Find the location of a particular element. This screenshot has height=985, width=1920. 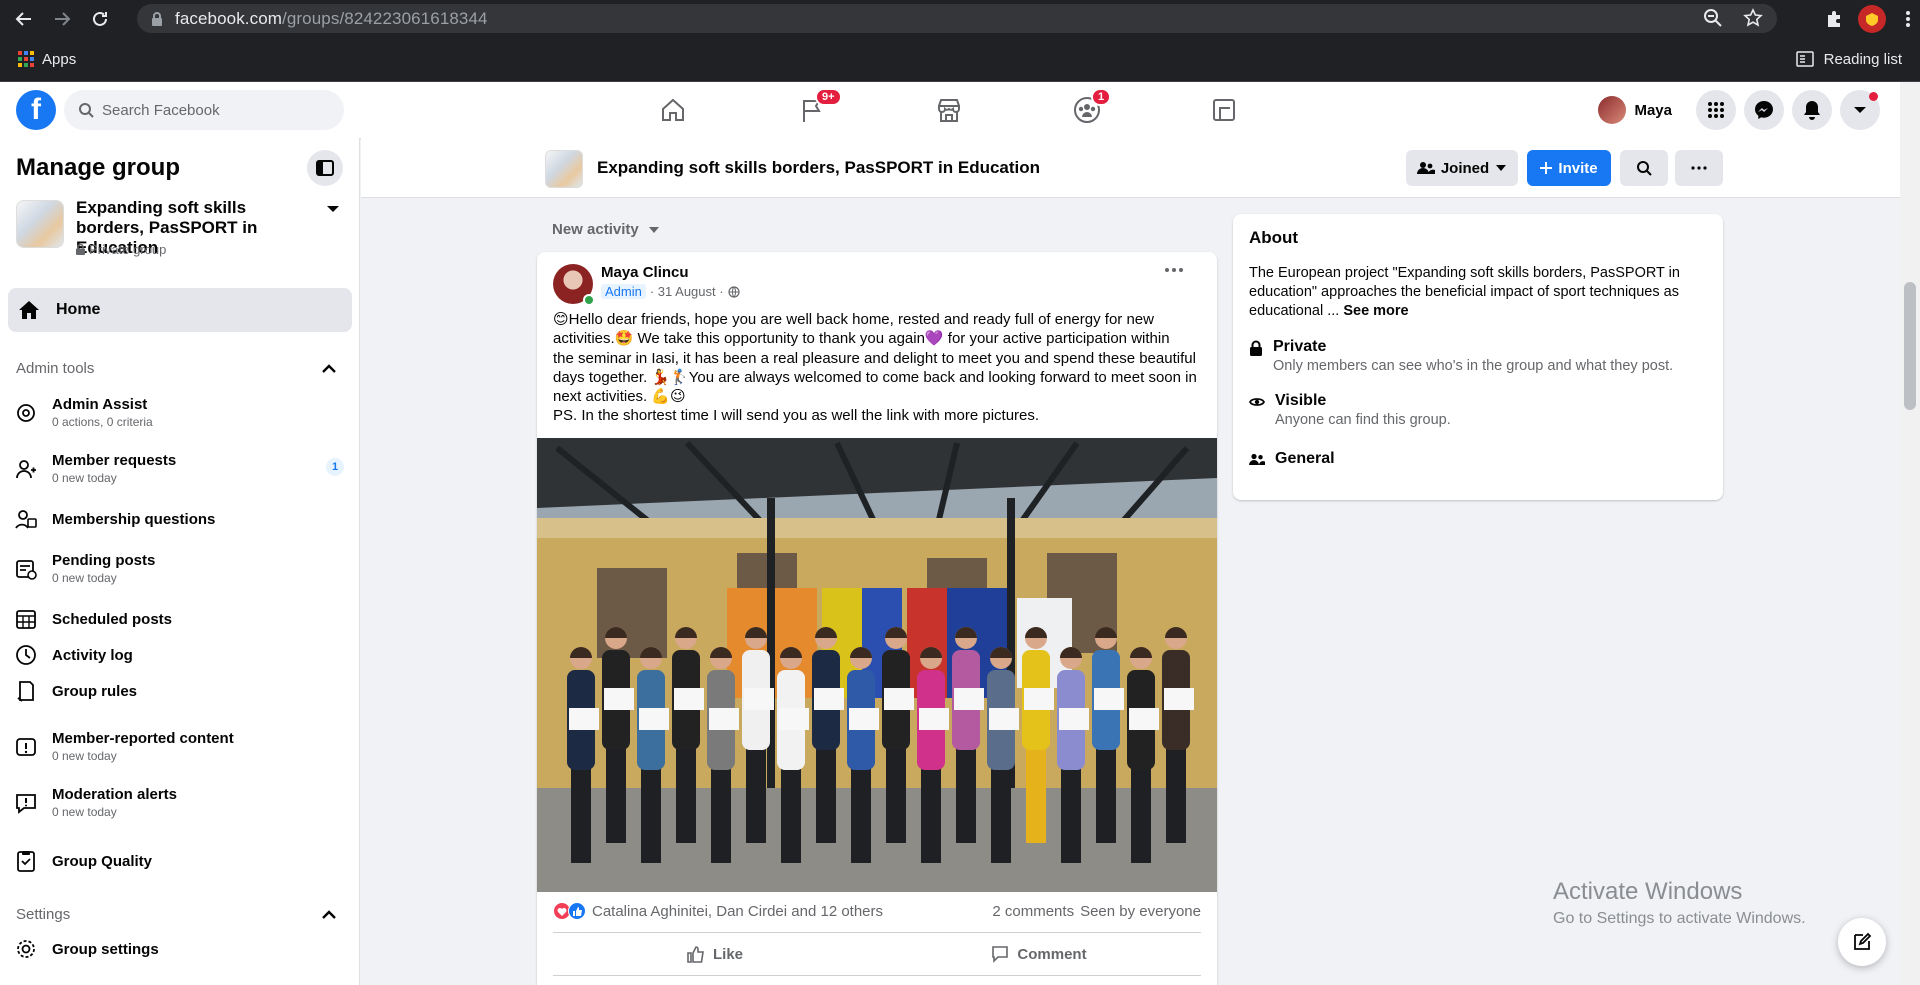

marketplace-icon is located at coordinates (949, 110).